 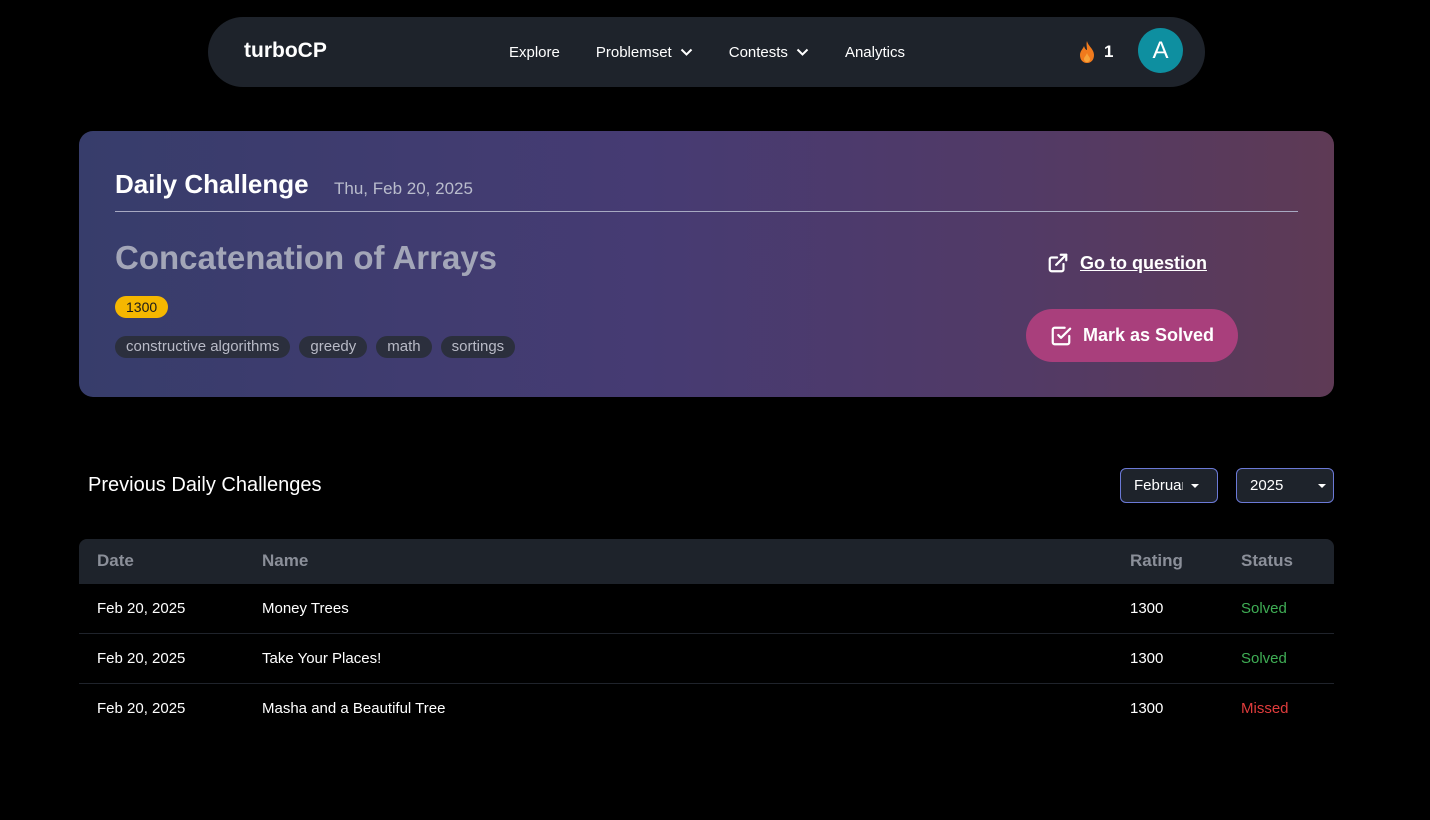 I want to click on streak-counter: 1, so click(x=1095, y=52).